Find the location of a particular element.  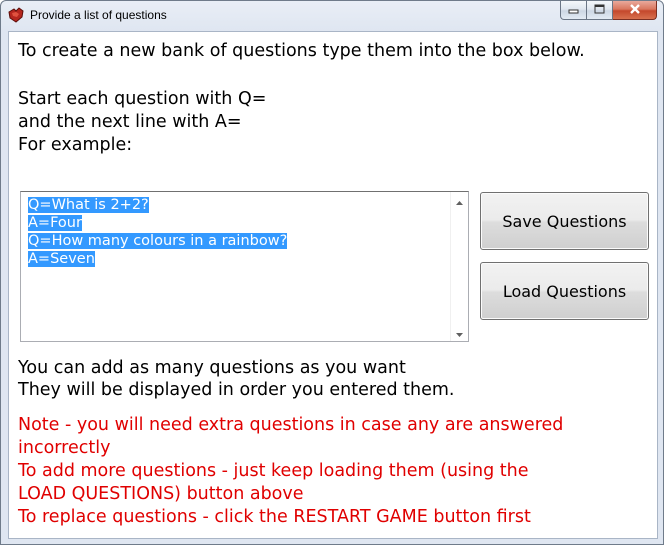

answer-line: A=Seven is located at coordinates (61, 259).